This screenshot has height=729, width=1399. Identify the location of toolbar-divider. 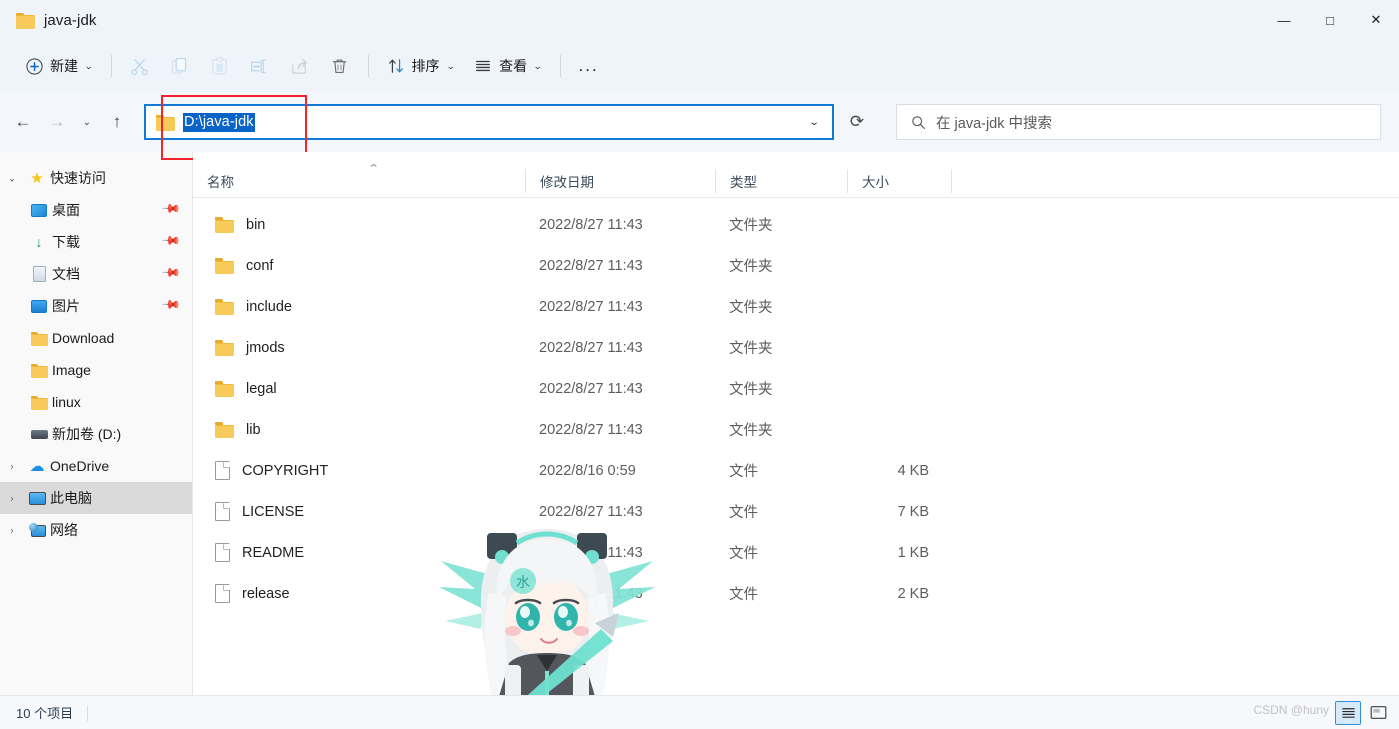
(111, 66).